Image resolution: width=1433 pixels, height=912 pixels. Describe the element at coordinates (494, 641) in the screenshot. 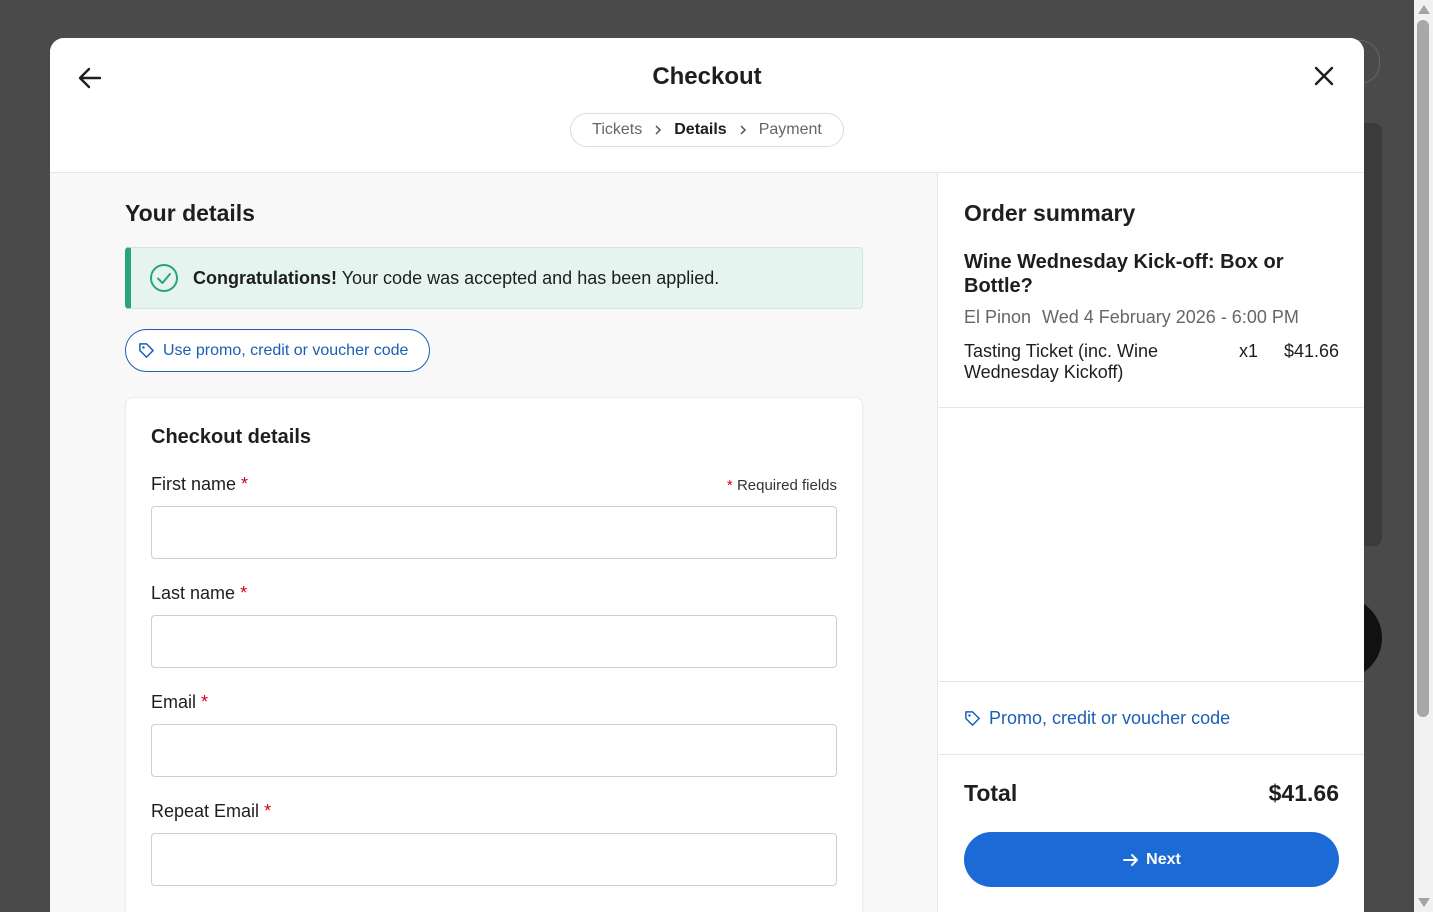

I see `last-name-field` at that location.